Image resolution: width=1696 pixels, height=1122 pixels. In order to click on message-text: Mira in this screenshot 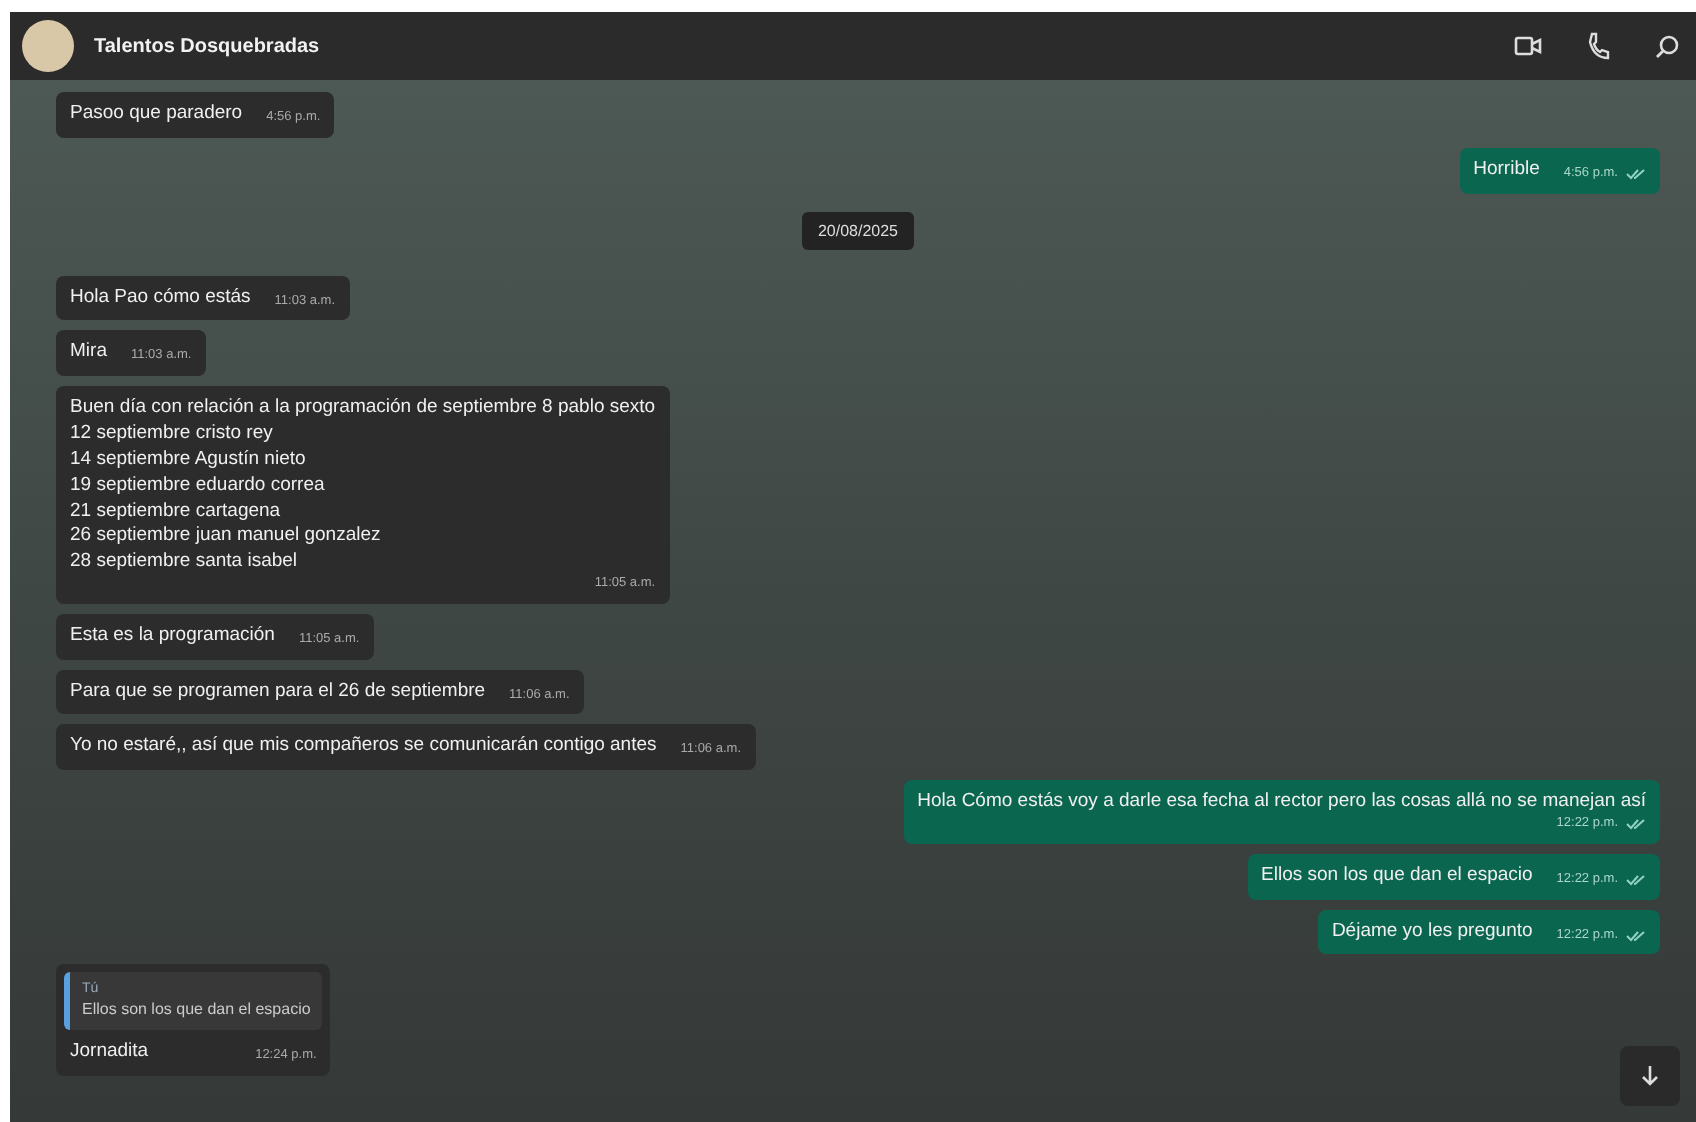, I will do `click(88, 353)`.